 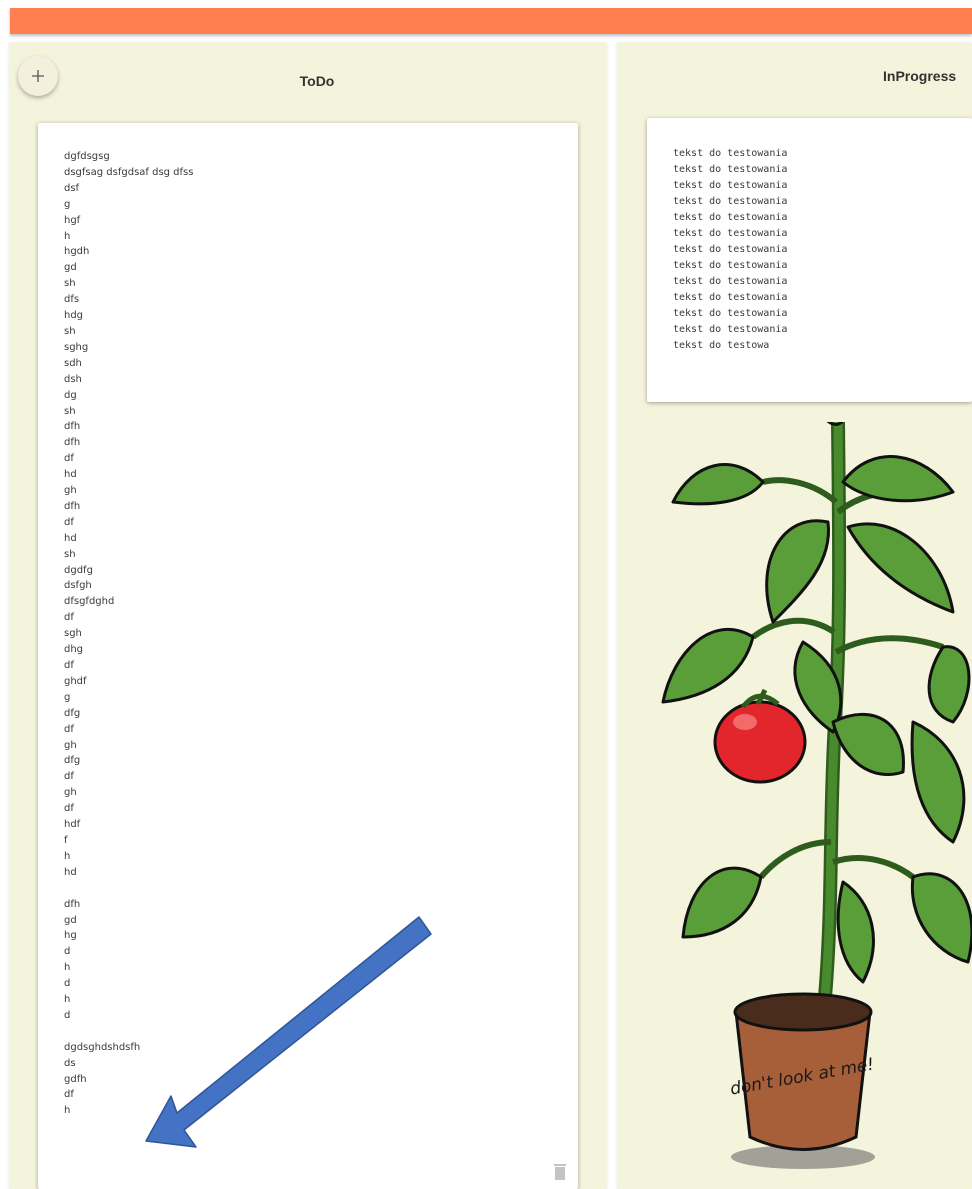 What do you see at coordinates (560, 1172) in the screenshot?
I see `trash-icon` at bounding box center [560, 1172].